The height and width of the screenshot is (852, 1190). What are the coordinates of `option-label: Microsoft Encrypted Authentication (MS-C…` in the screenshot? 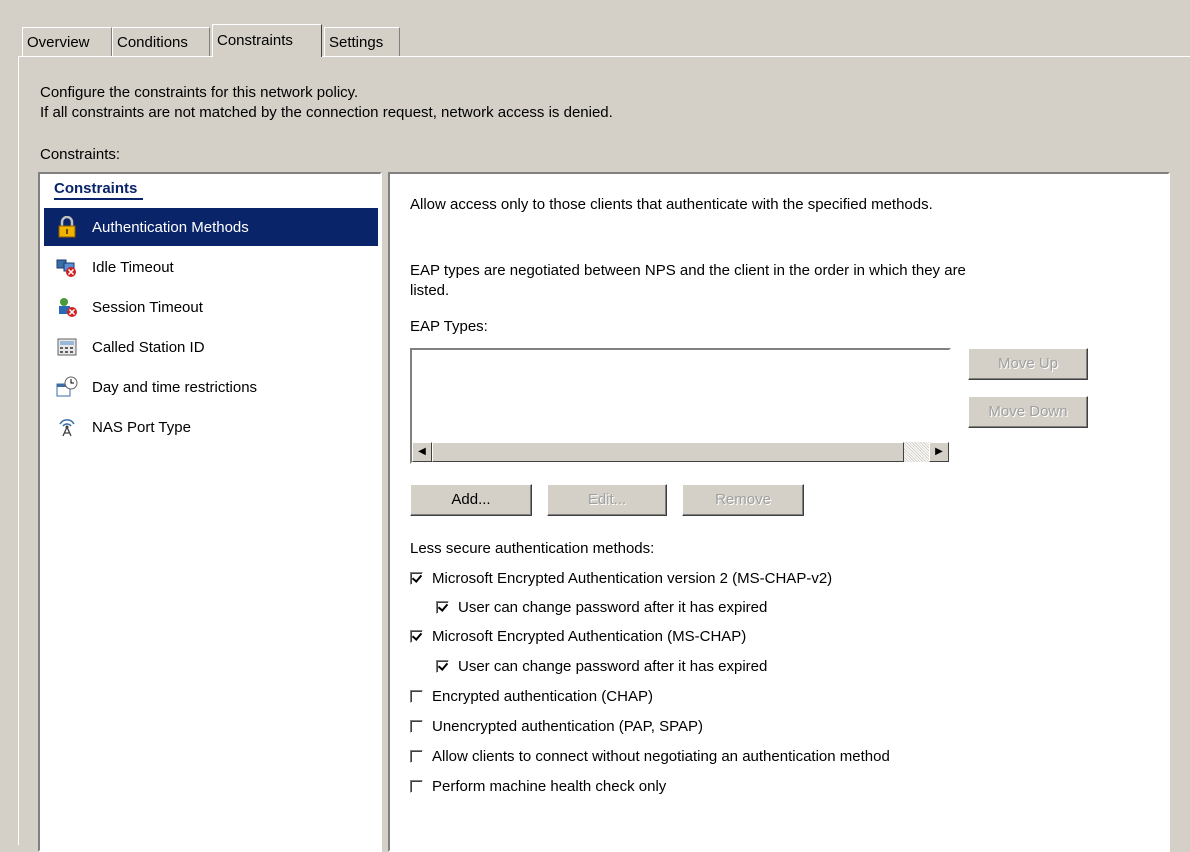 It's located at (589, 636).